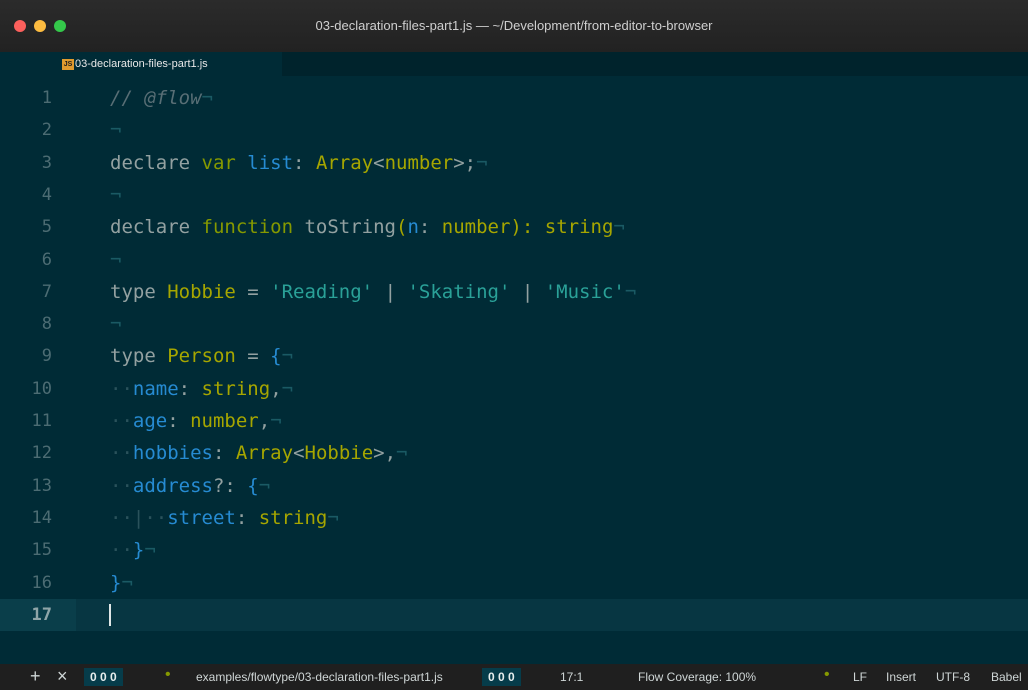 The width and height of the screenshot is (1028, 690). Describe the element at coordinates (264, 453) in the screenshot. I see `code-token: Array` at that location.